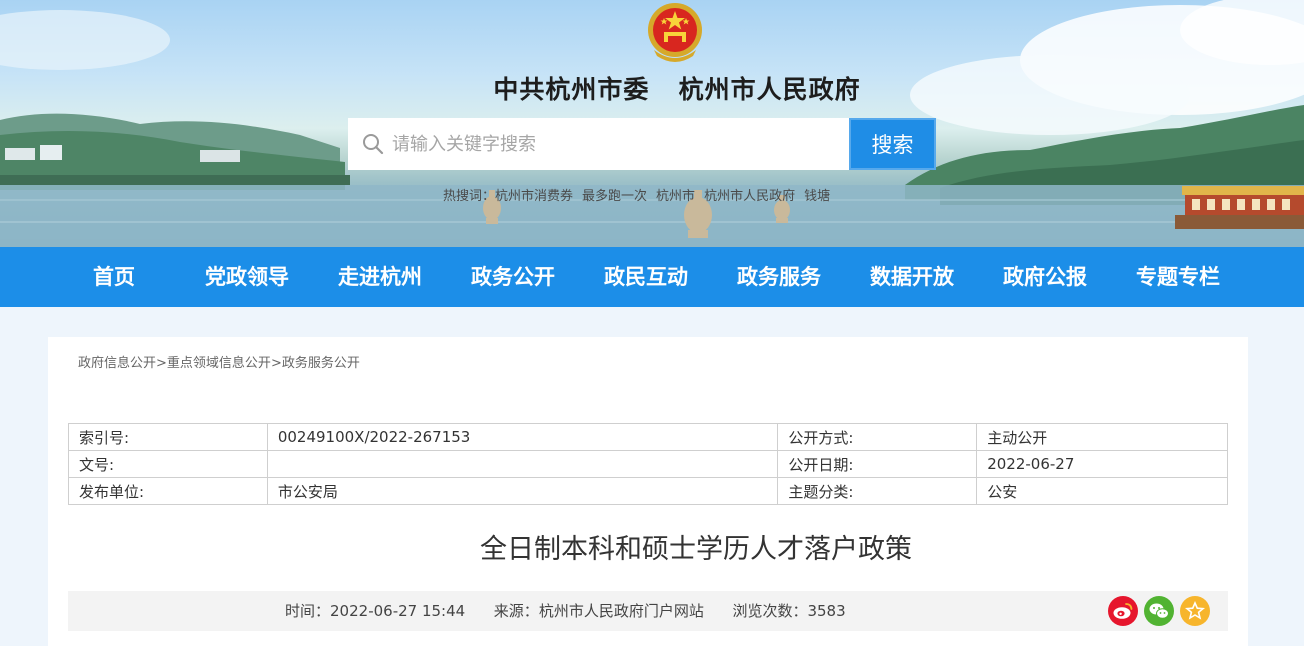 The height and width of the screenshot is (646, 1304). I want to click on site-title-party: 中共杭州市委, so click(571, 89).